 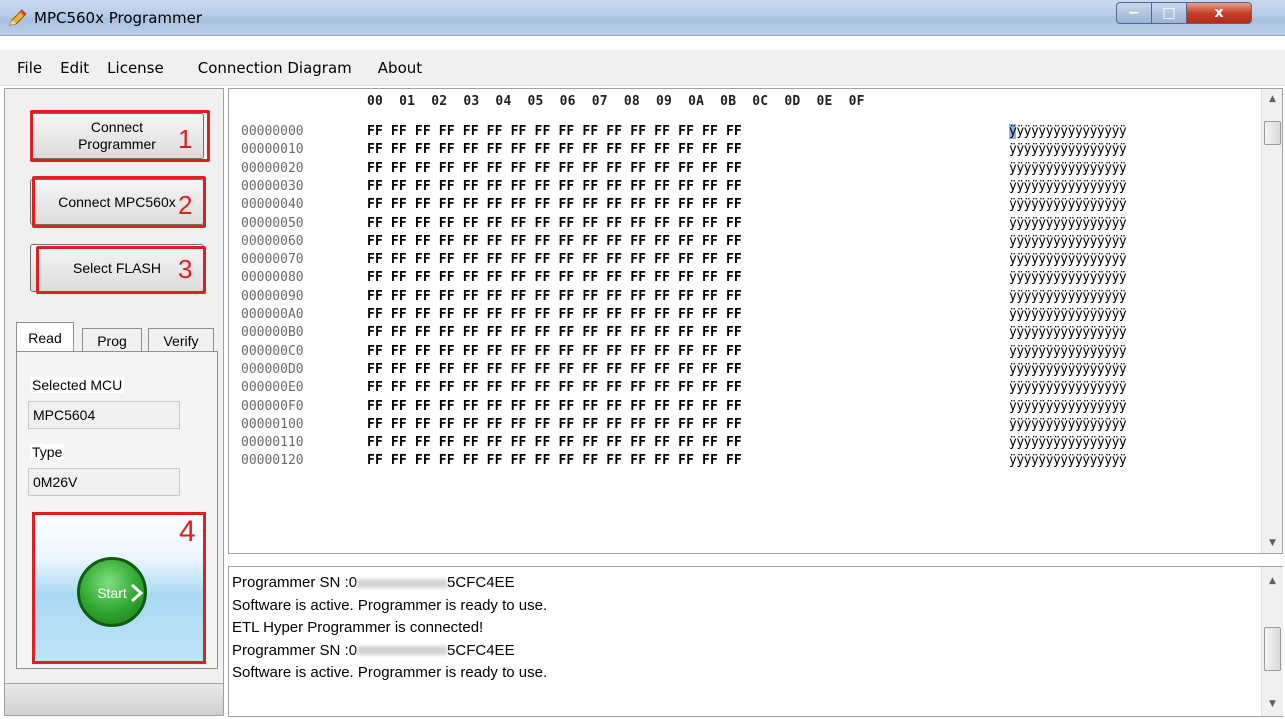 What do you see at coordinates (1271, 321) in the screenshot?
I see `hex-scrollbar: ▲ ▼` at bounding box center [1271, 321].